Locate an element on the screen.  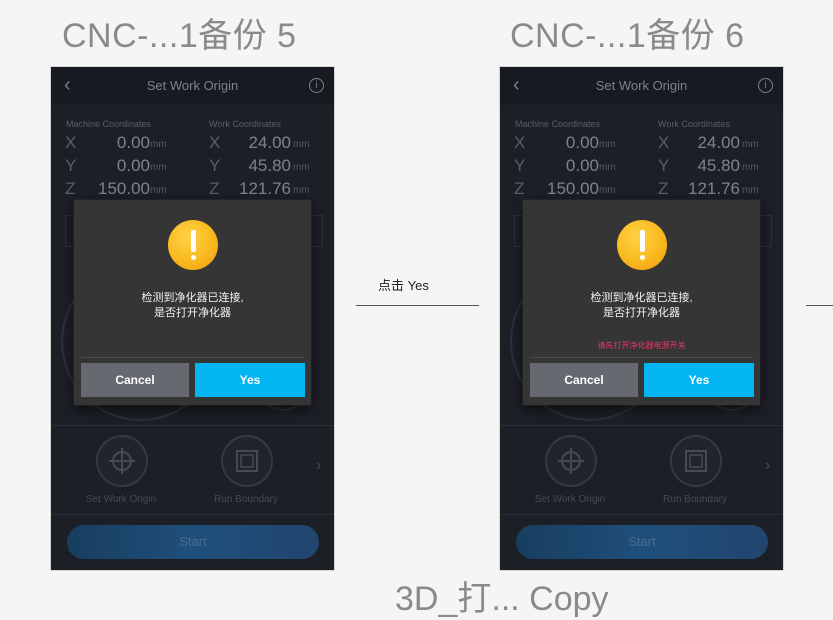
purifier-dialog: 检测到净化器已连接, 是否打开净化器 Cancel Yes is located at coordinates (192, 302).